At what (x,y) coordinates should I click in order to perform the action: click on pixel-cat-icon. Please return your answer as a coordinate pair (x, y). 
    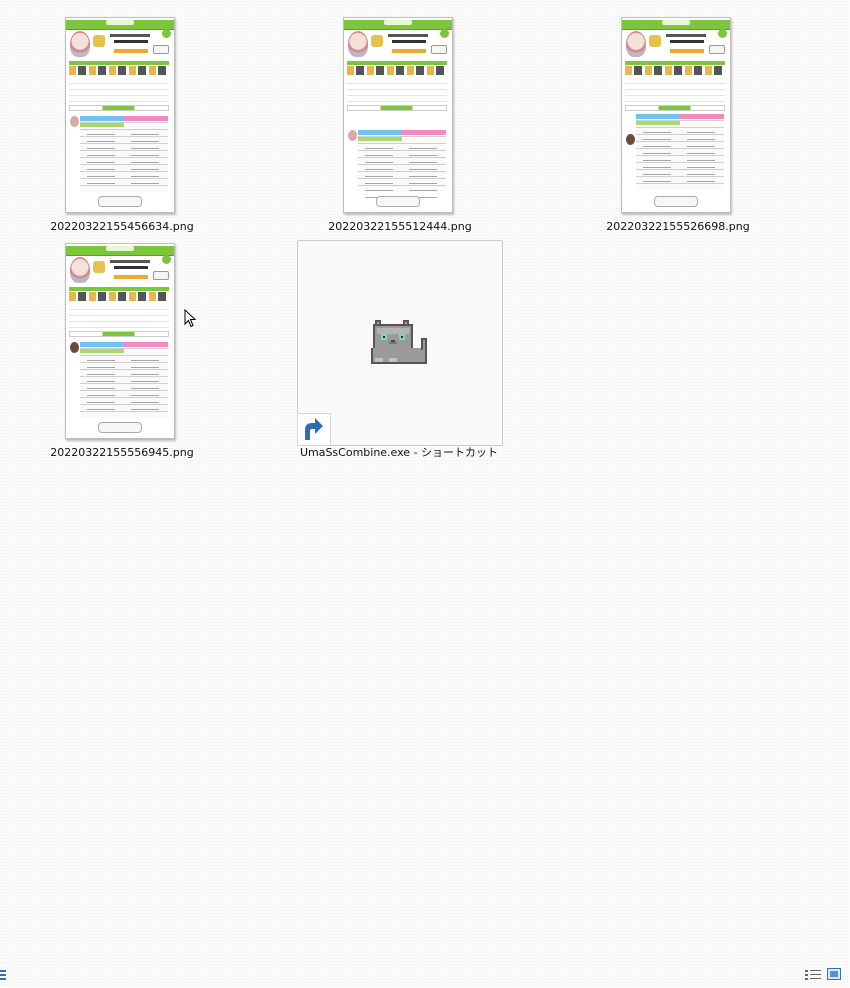
    Looking at the image, I should click on (399, 342).